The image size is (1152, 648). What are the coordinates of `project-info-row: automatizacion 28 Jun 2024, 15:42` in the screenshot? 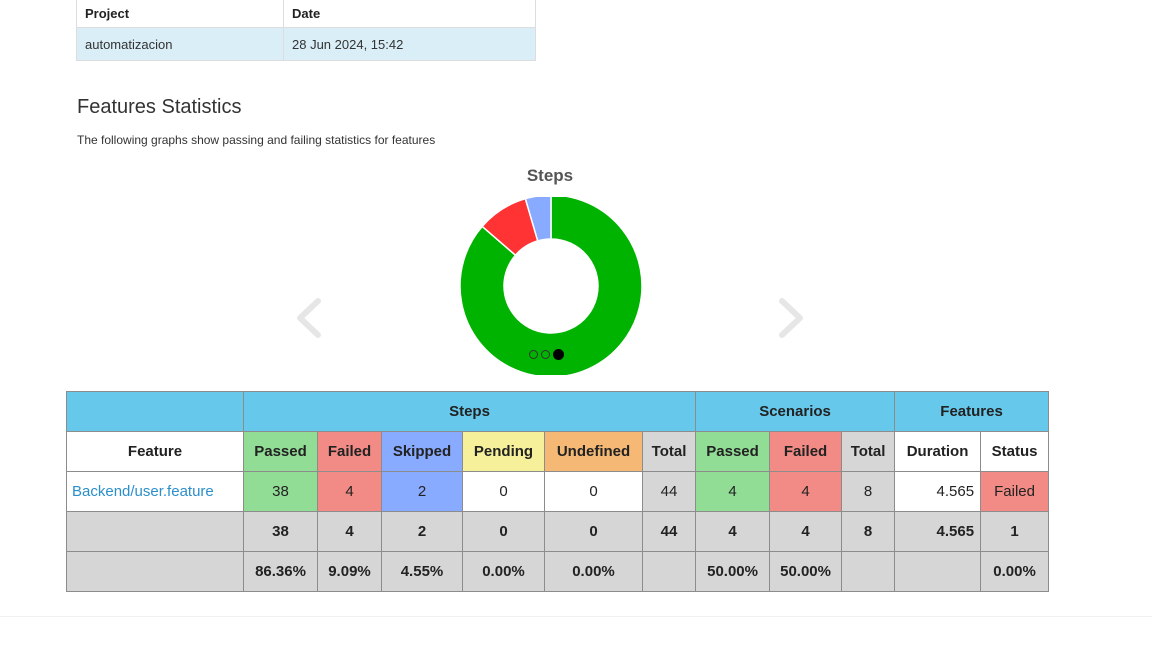 It's located at (306, 44).